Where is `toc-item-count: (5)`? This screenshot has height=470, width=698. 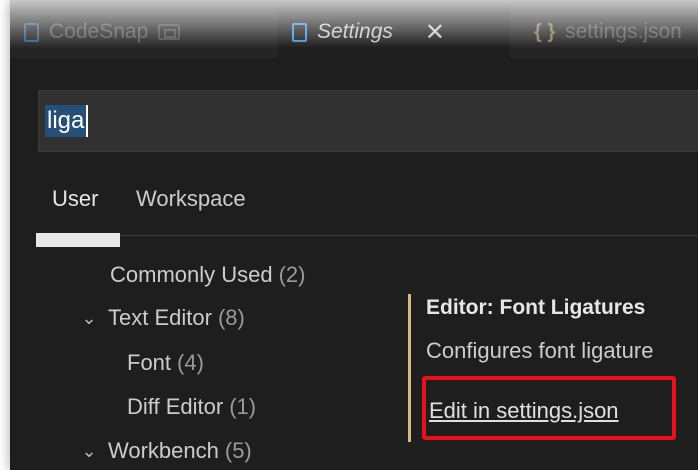
toc-item-count: (5) is located at coordinates (238, 450).